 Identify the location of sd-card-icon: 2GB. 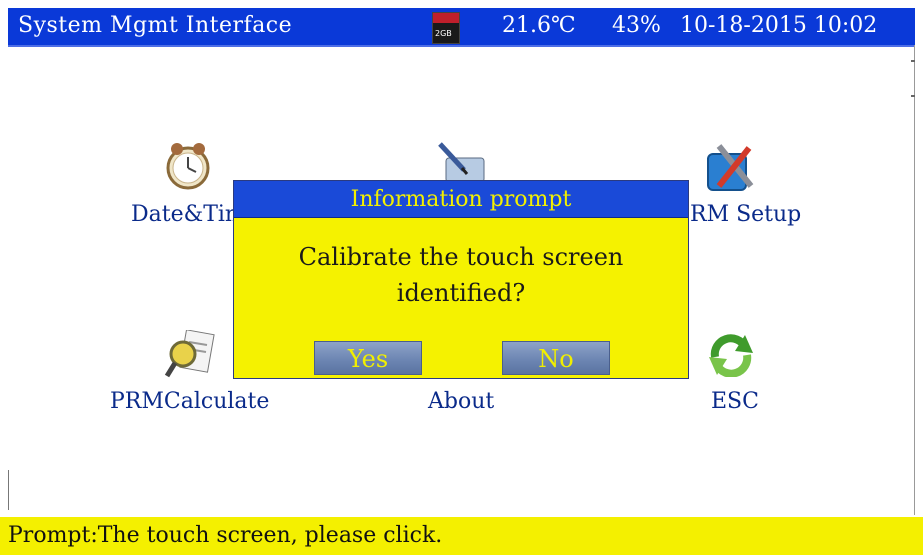
(446, 28).